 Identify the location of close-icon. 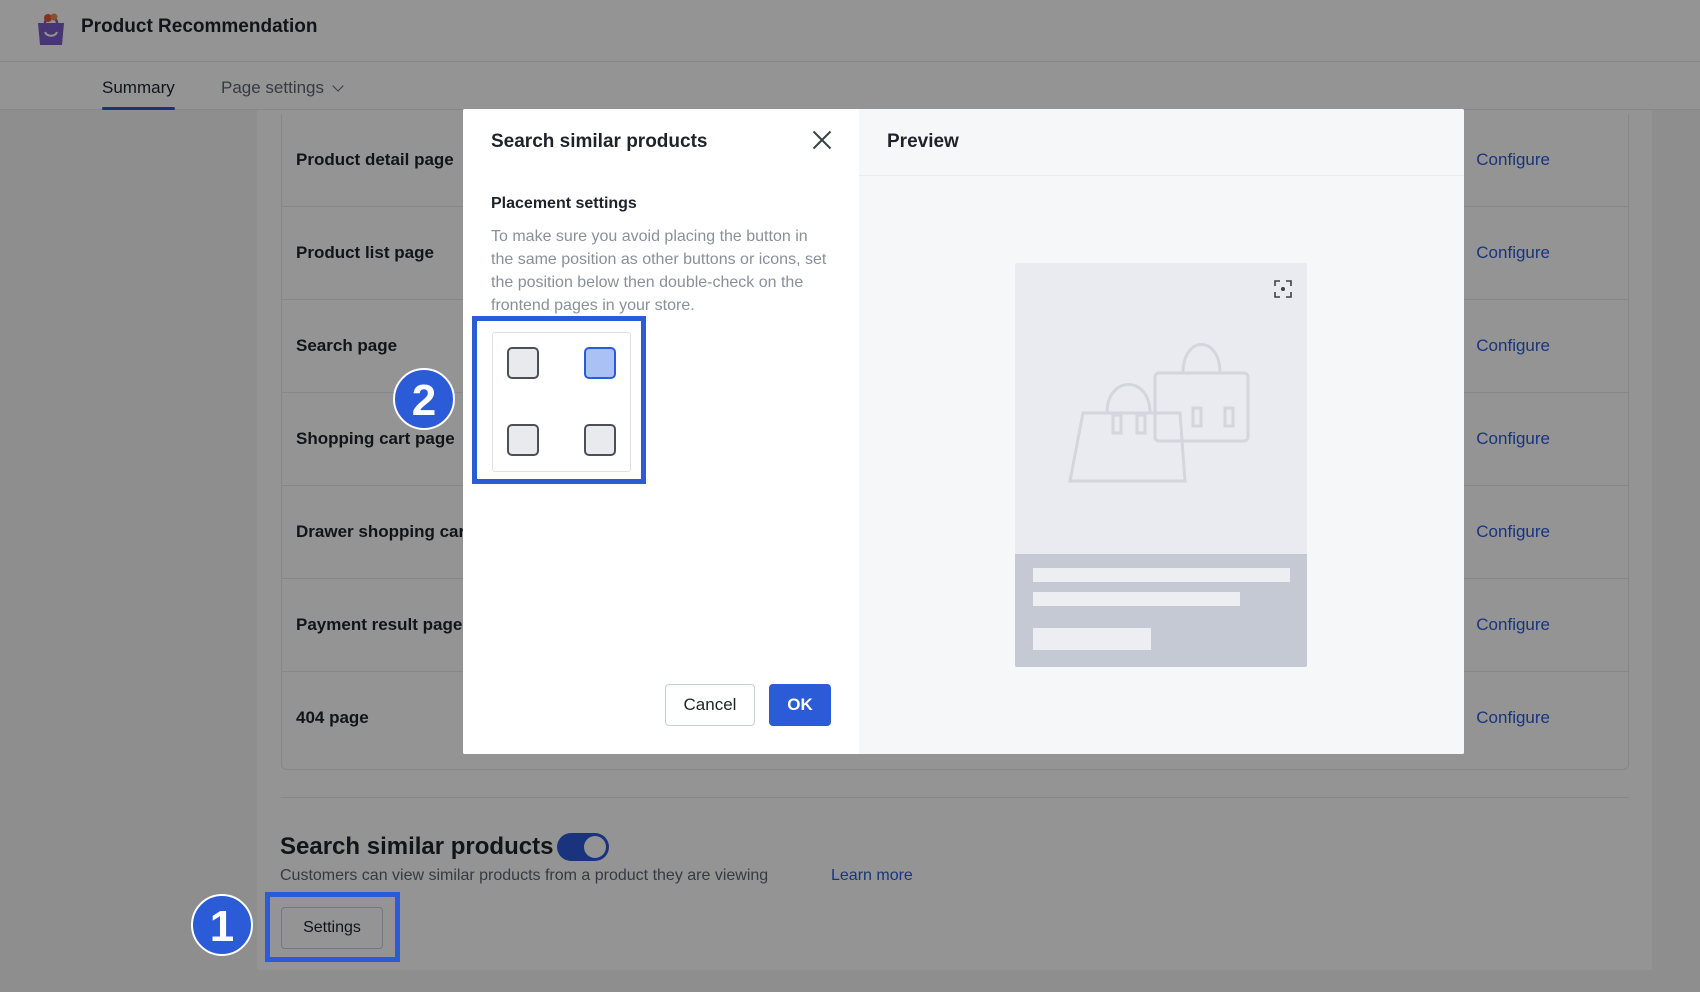
(822, 140).